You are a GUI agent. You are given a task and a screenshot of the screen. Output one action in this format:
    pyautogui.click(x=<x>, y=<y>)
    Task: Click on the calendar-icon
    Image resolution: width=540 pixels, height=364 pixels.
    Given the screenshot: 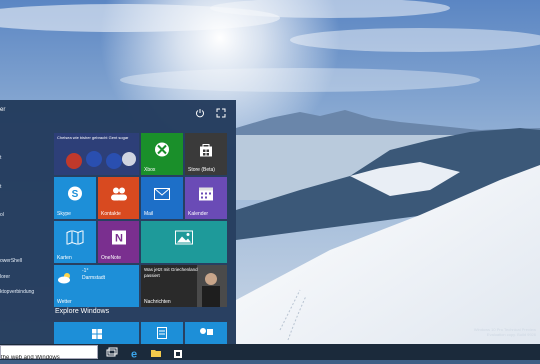 What is the action you would take?
    pyautogui.click(x=206, y=195)
    